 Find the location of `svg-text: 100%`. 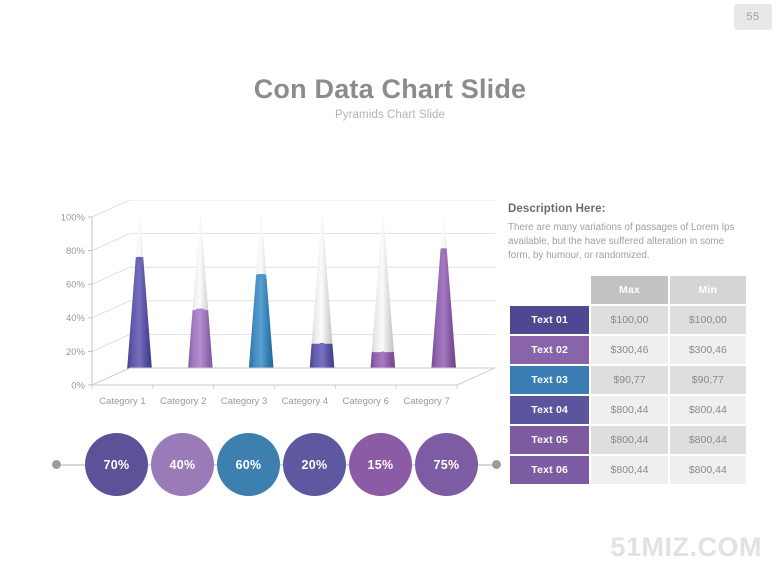

svg-text: 100% is located at coordinates (73, 217).